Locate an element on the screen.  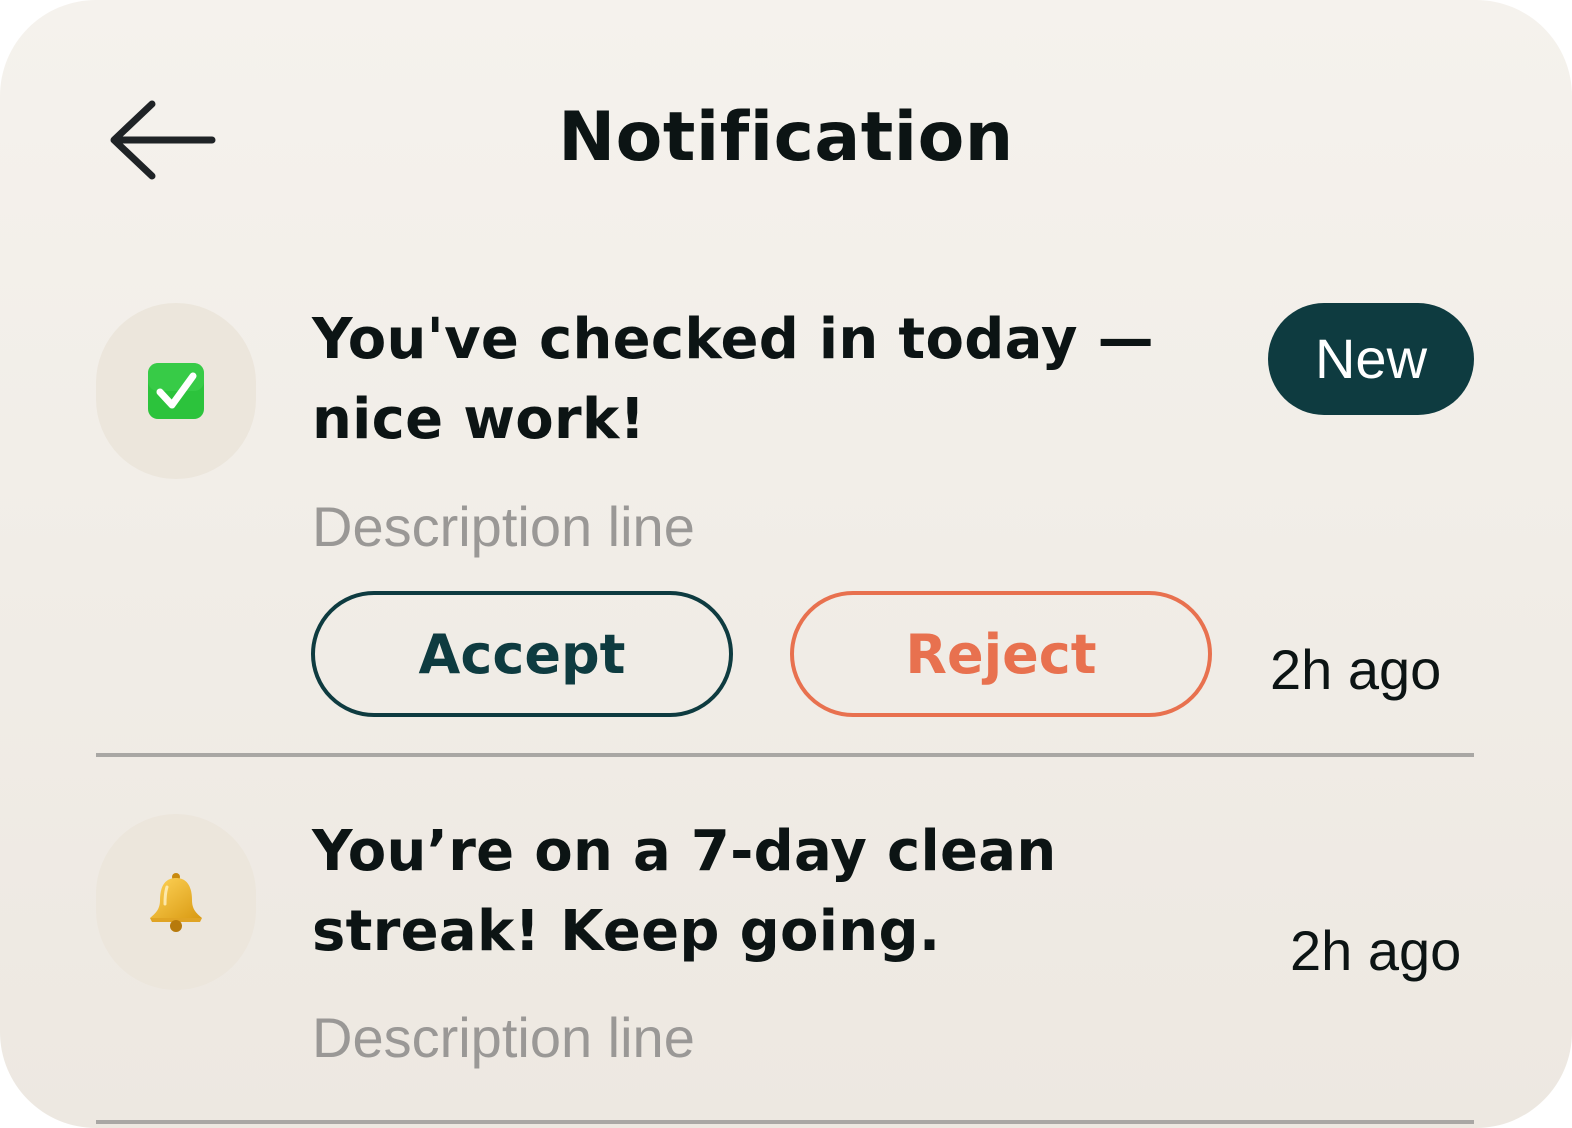
page-title: Notification is located at coordinates (786, 137).